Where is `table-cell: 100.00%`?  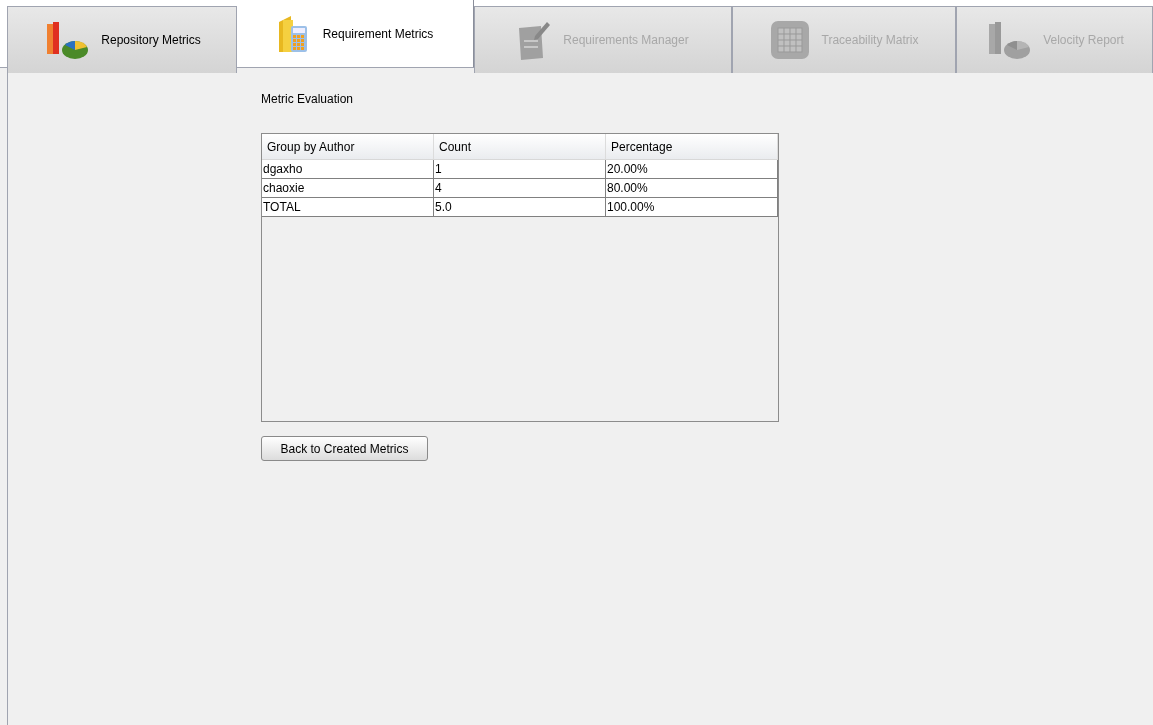
table-cell: 100.00% is located at coordinates (692, 207).